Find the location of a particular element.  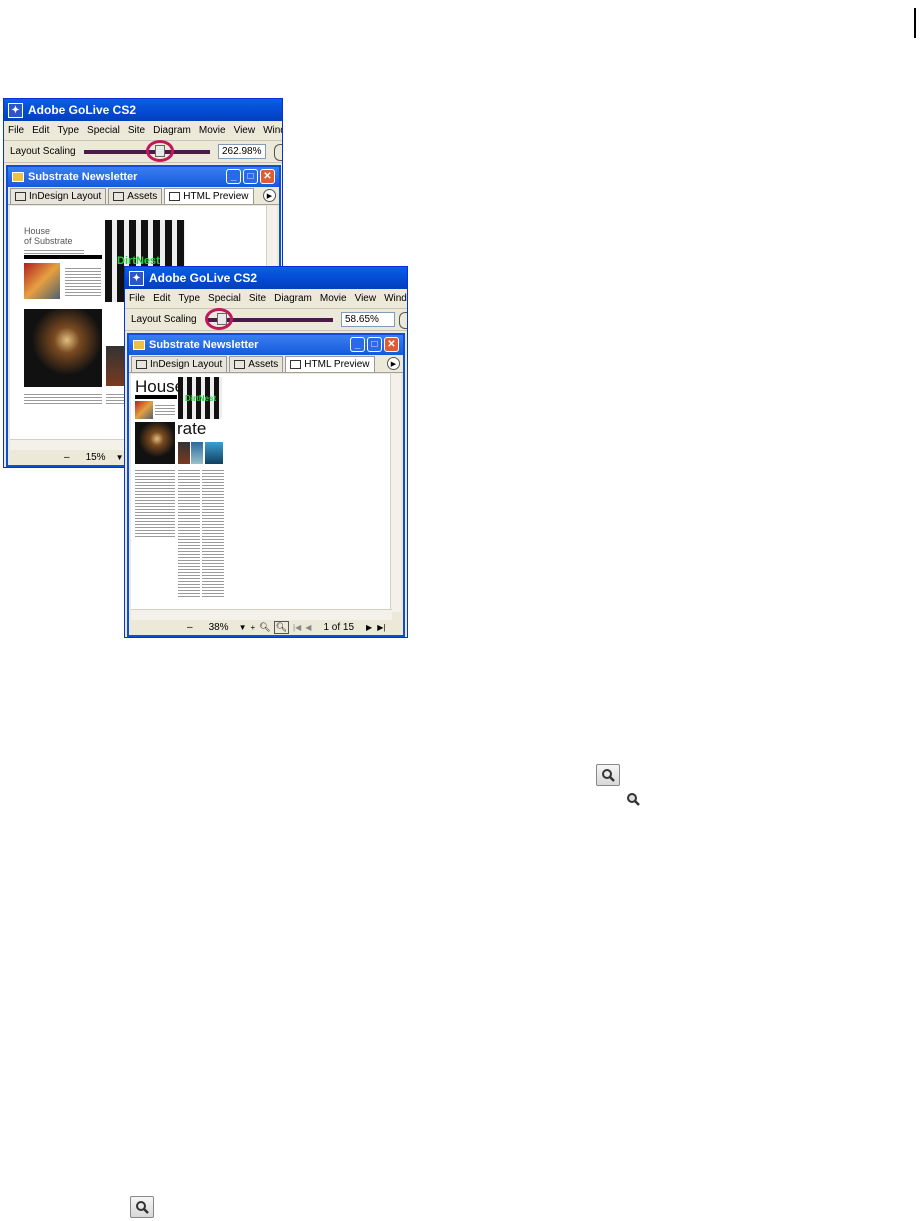

next-page-icon: ▶ is located at coordinates (369, 627).